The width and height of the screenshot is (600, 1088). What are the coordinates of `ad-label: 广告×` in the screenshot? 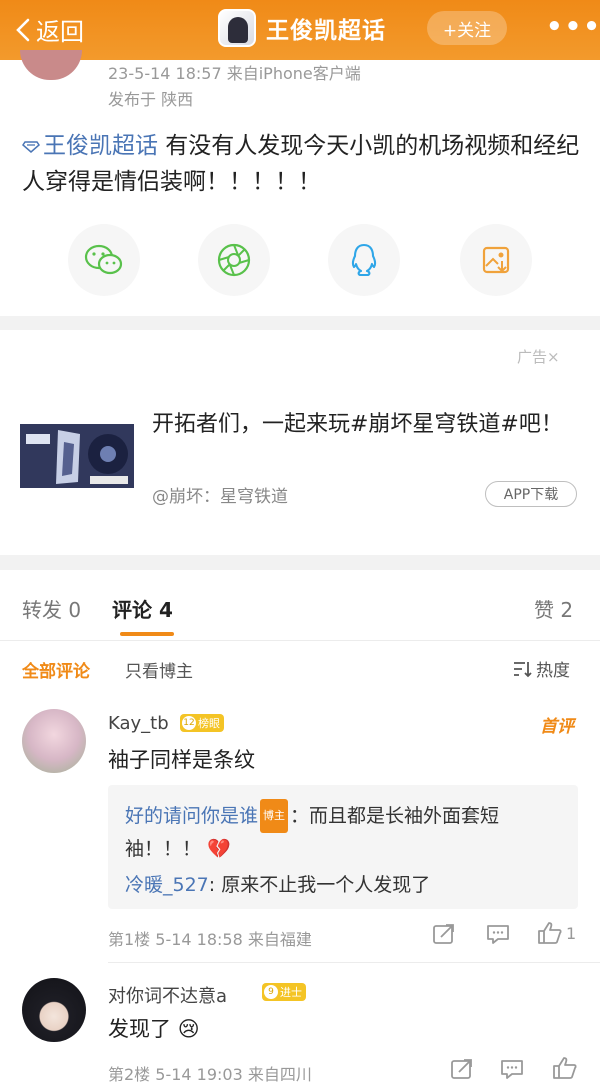 It's located at (538, 356).